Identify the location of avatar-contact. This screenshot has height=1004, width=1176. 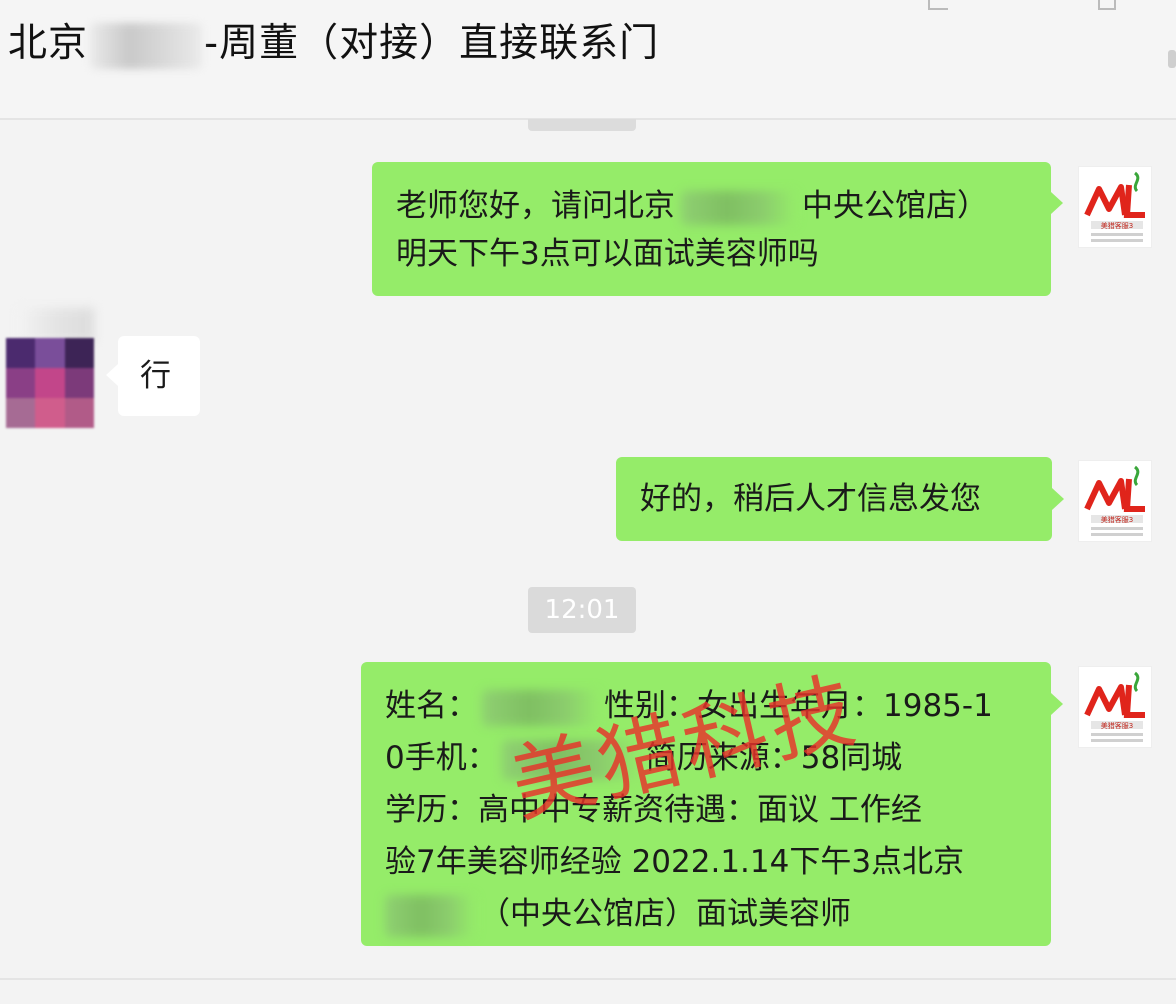
(50, 383).